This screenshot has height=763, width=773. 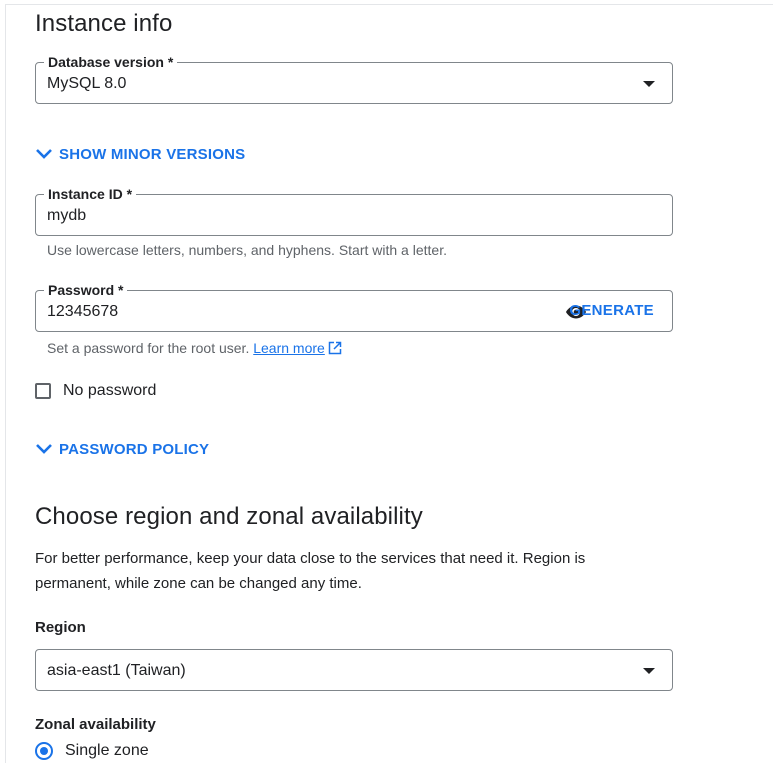 What do you see at coordinates (134, 449) in the screenshot?
I see `password-policy-label: PASSWORD POLICY` at bounding box center [134, 449].